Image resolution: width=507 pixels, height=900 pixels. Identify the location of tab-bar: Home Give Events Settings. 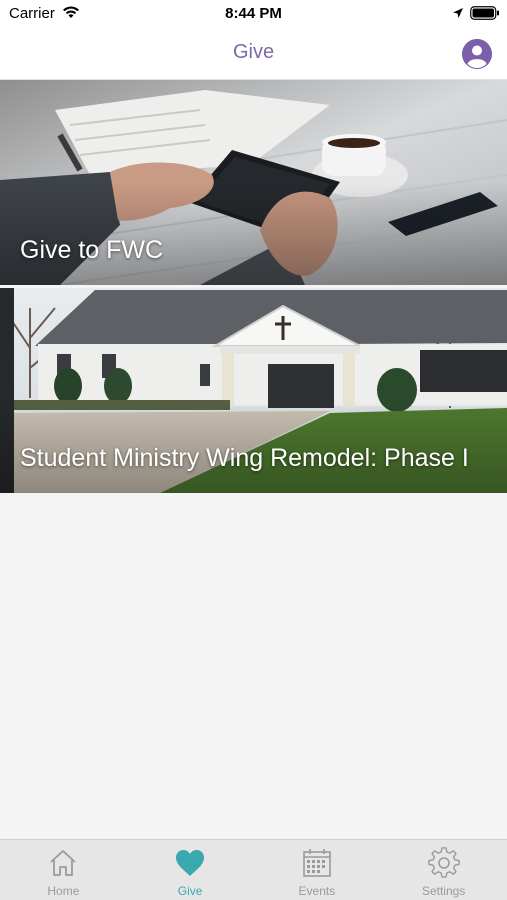
(253, 869).